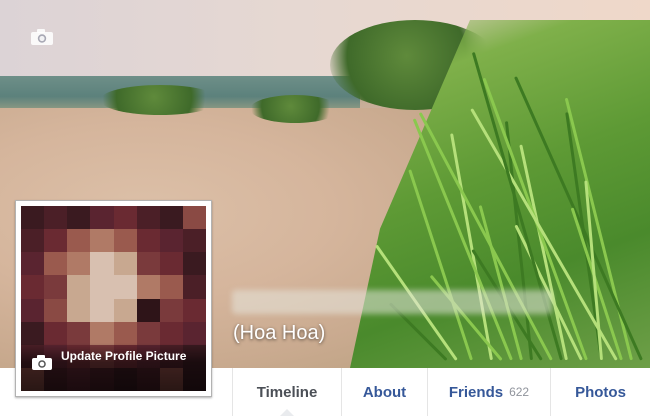  Describe the element at coordinates (287, 412) in the screenshot. I see `active-tab-caret` at that location.